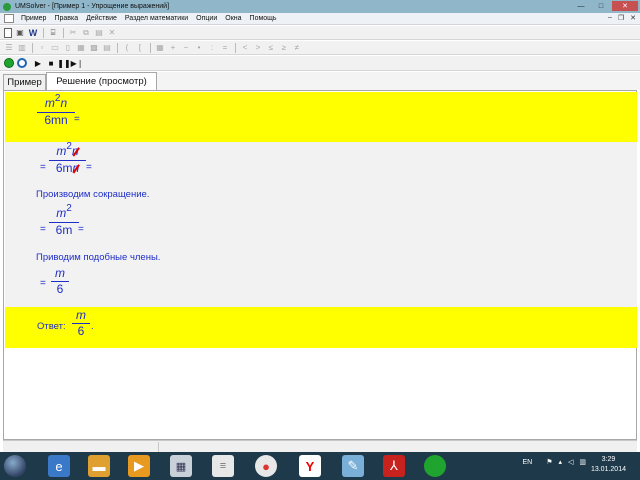  Describe the element at coordinates (321, 327) in the screenshot. I see `answer-highlight` at that location.